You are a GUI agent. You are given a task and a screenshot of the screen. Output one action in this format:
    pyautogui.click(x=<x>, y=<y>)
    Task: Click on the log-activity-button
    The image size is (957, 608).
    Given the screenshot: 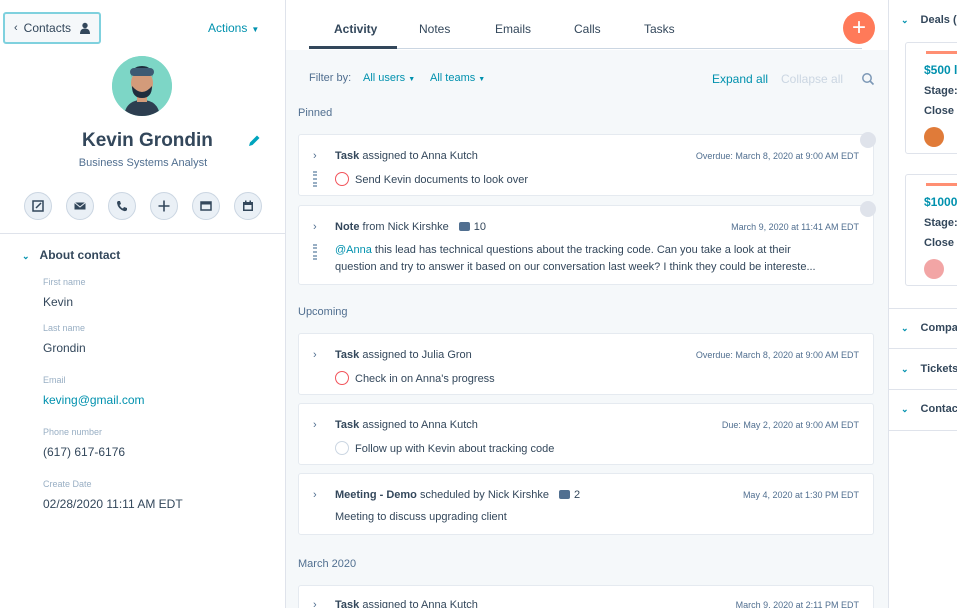 What is the action you would take?
    pyautogui.click(x=206, y=206)
    